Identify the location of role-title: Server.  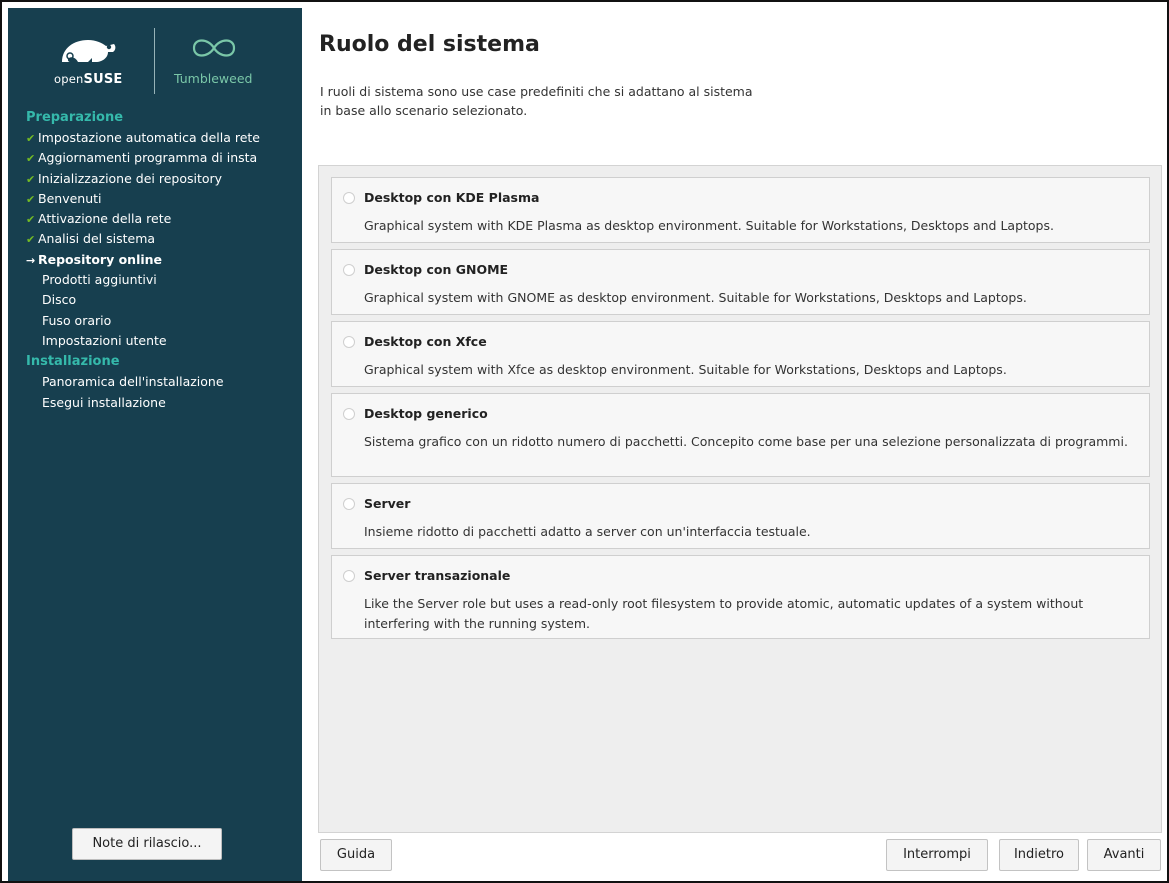
(387, 503).